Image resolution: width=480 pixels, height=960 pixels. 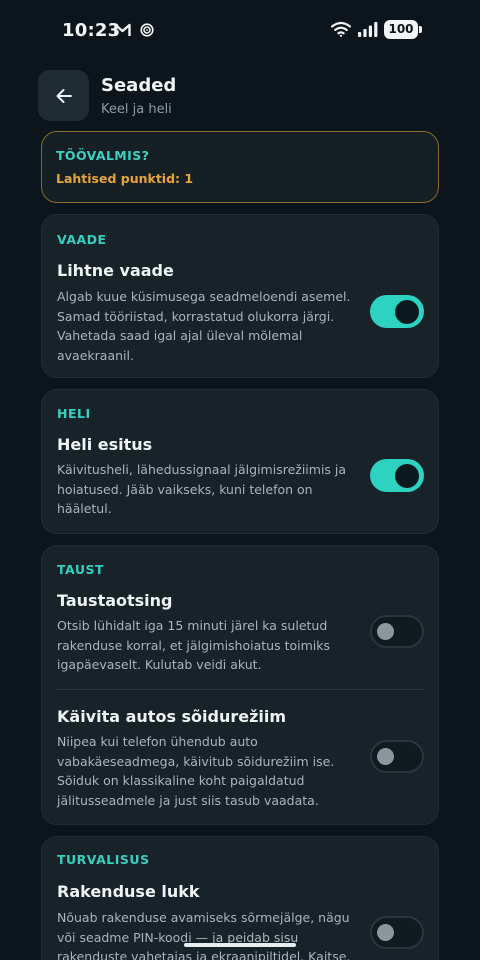 What do you see at coordinates (82, 239) in the screenshot?
I see `section-label-view: VAADE` at bounding box center [82, 239].